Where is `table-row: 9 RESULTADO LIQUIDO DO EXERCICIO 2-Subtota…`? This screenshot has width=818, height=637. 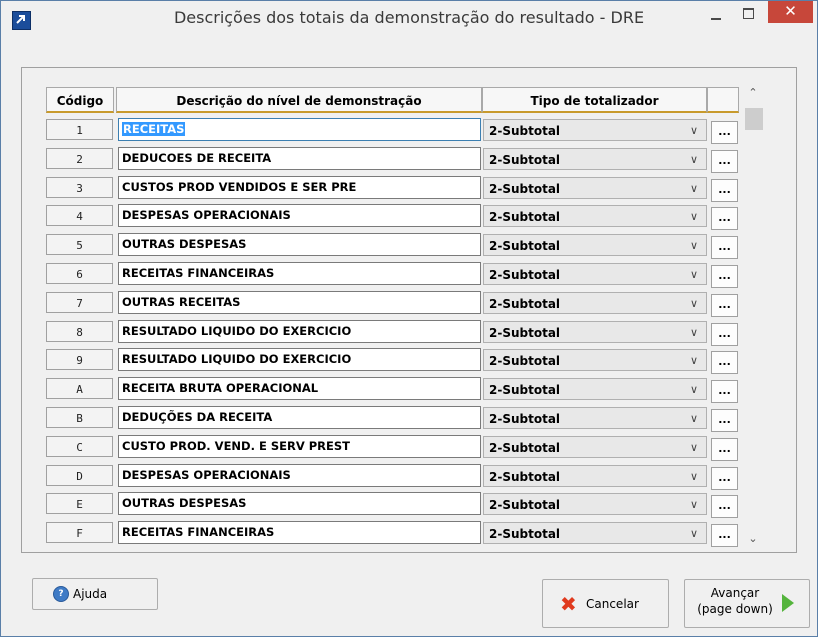
table-row: 9 RESULTADO LIQUIDO DO EXERCICIO 2-Subtota… is located at coordinates (409, 362).